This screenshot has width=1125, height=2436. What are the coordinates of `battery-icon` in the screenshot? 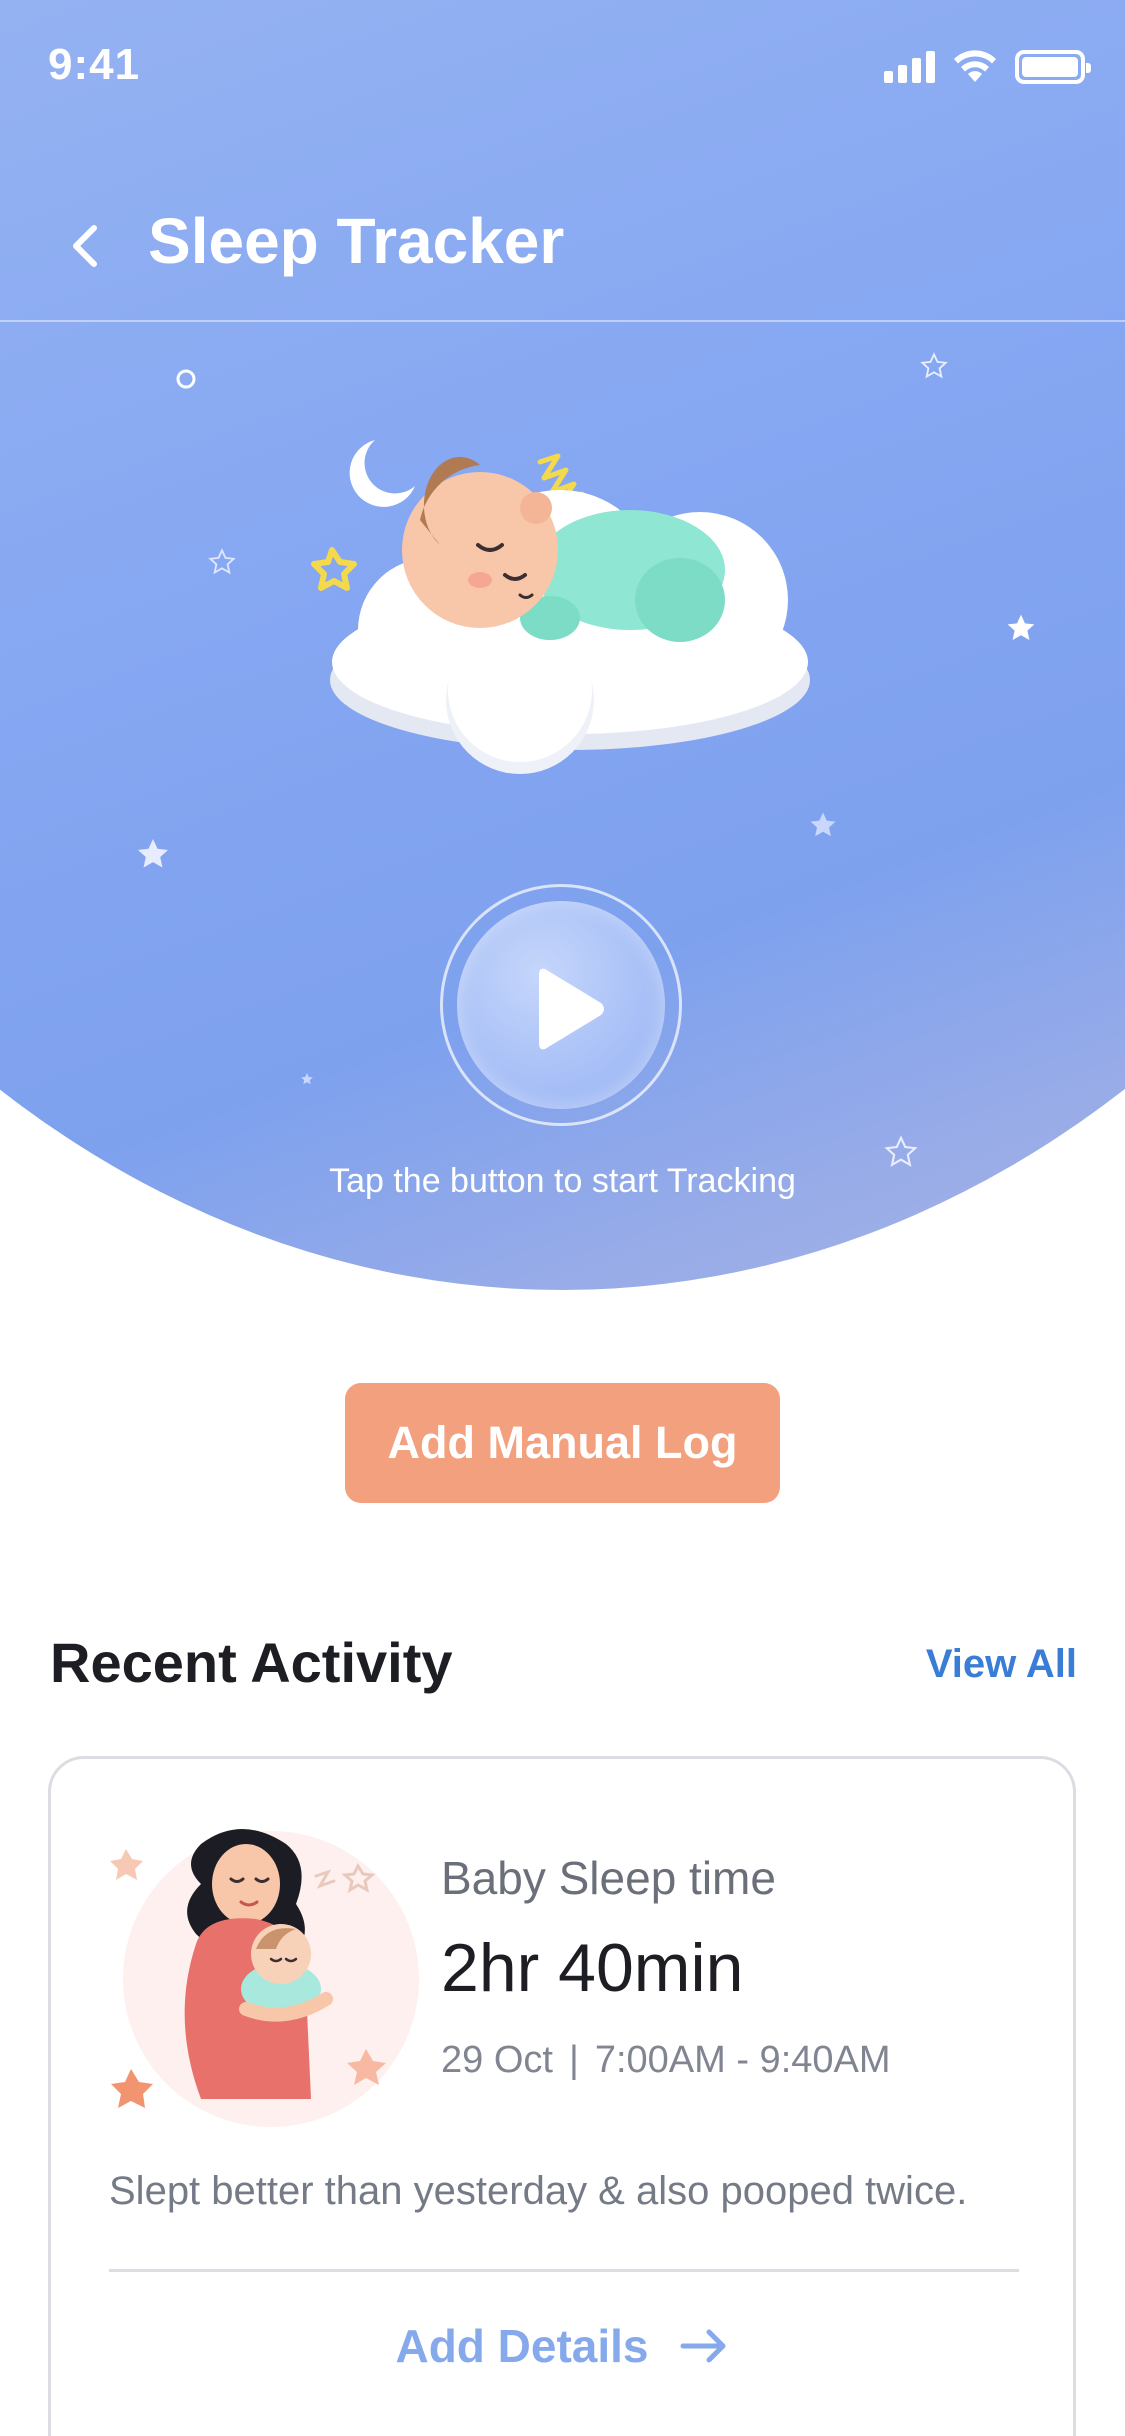 It's located at (1053, 67).